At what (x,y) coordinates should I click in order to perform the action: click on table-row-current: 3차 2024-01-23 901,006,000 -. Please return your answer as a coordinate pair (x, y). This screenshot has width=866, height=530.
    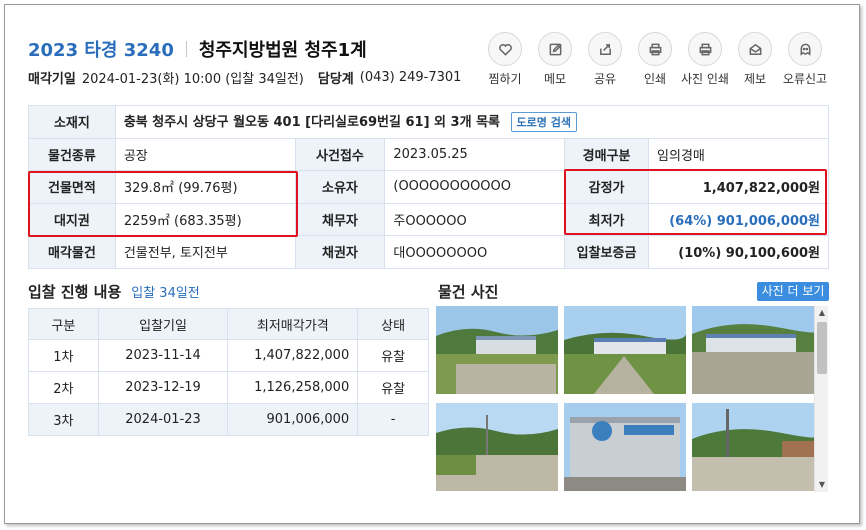
    Looking at the image, I should click on (228, 419).